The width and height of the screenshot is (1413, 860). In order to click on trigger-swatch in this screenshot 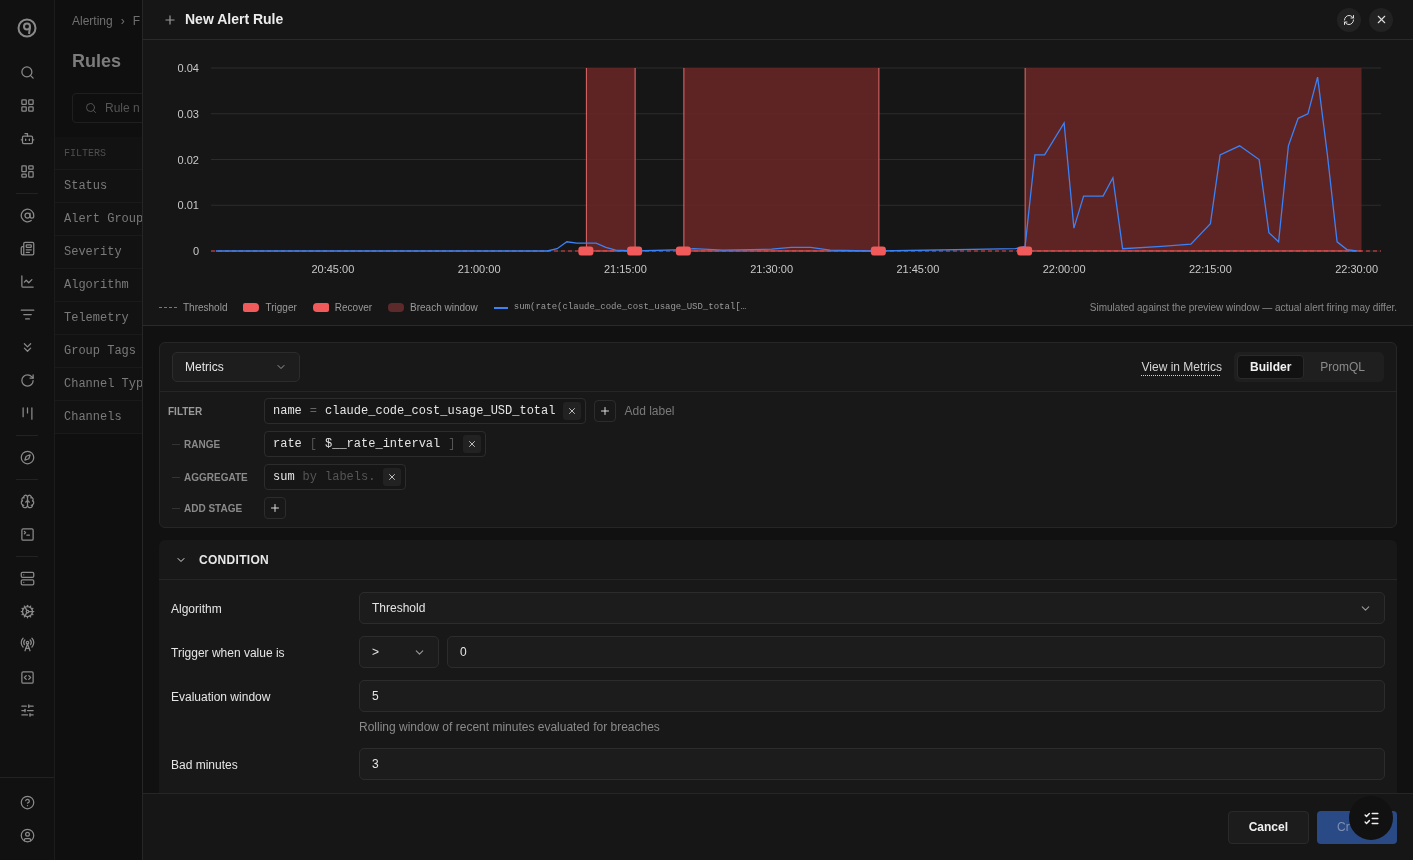, I will do `click(251, 307)`.